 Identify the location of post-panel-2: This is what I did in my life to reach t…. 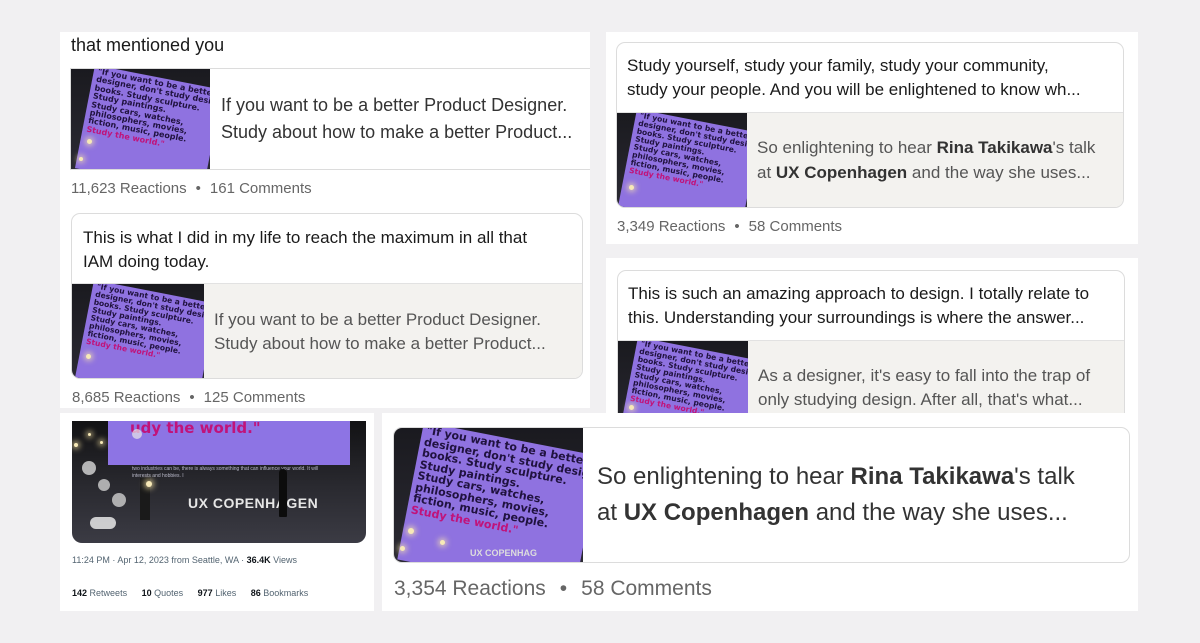
(325, 307).